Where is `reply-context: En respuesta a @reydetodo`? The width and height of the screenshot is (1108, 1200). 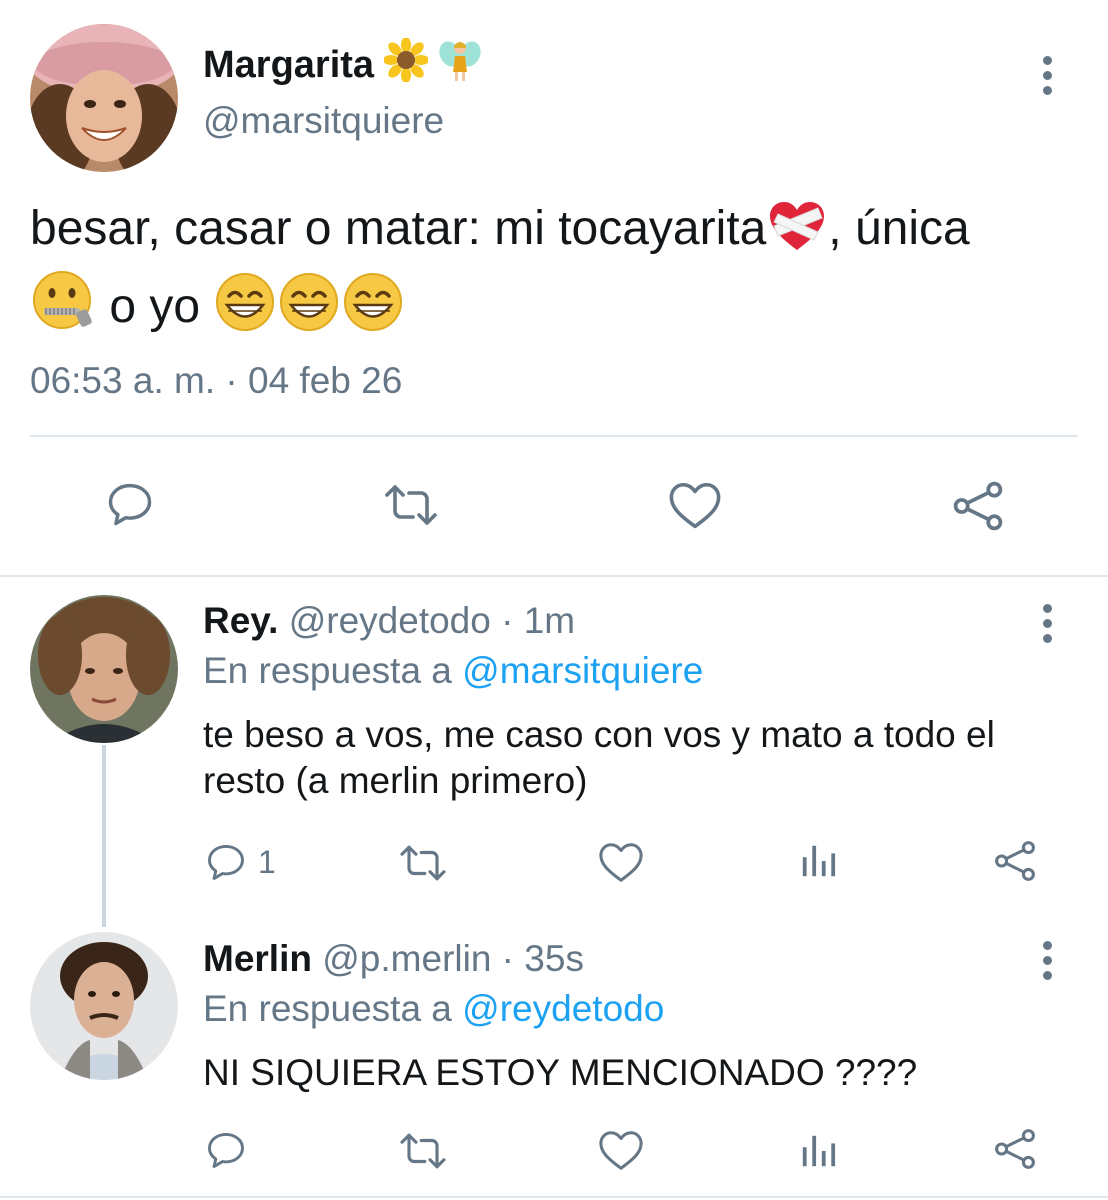
reply-context: En respuesta a @reydetodo is located at coordinates (433, 1009).